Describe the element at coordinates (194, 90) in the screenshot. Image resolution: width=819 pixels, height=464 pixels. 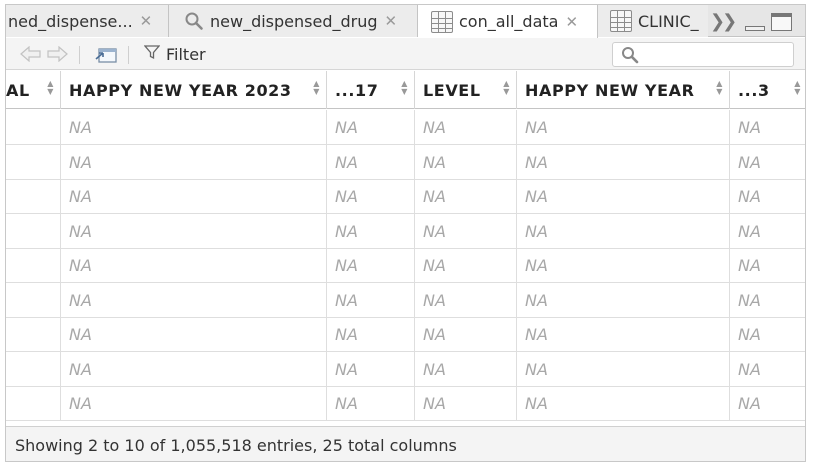
I see `column-header: HAPPY NEW YEAR 2023 ▲ ▼` at that location.